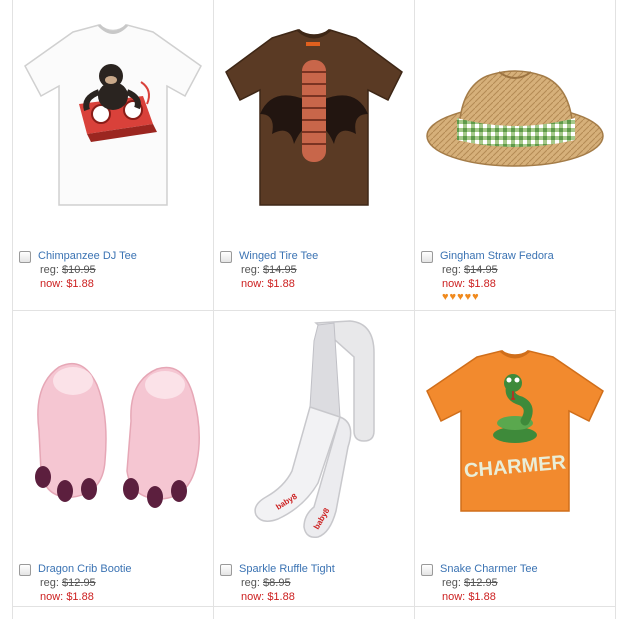  Describe the element at coordinates (515, 431) in the screenshot. I see `product-image: CHARMER` at that location.